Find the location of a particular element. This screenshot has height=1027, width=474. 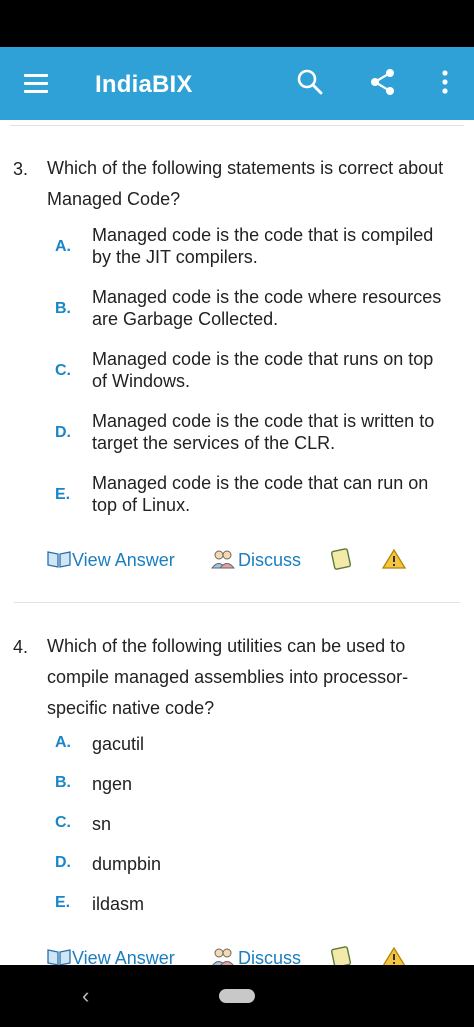

navigation-bar: ‹ is located at coordinates (237, 996).